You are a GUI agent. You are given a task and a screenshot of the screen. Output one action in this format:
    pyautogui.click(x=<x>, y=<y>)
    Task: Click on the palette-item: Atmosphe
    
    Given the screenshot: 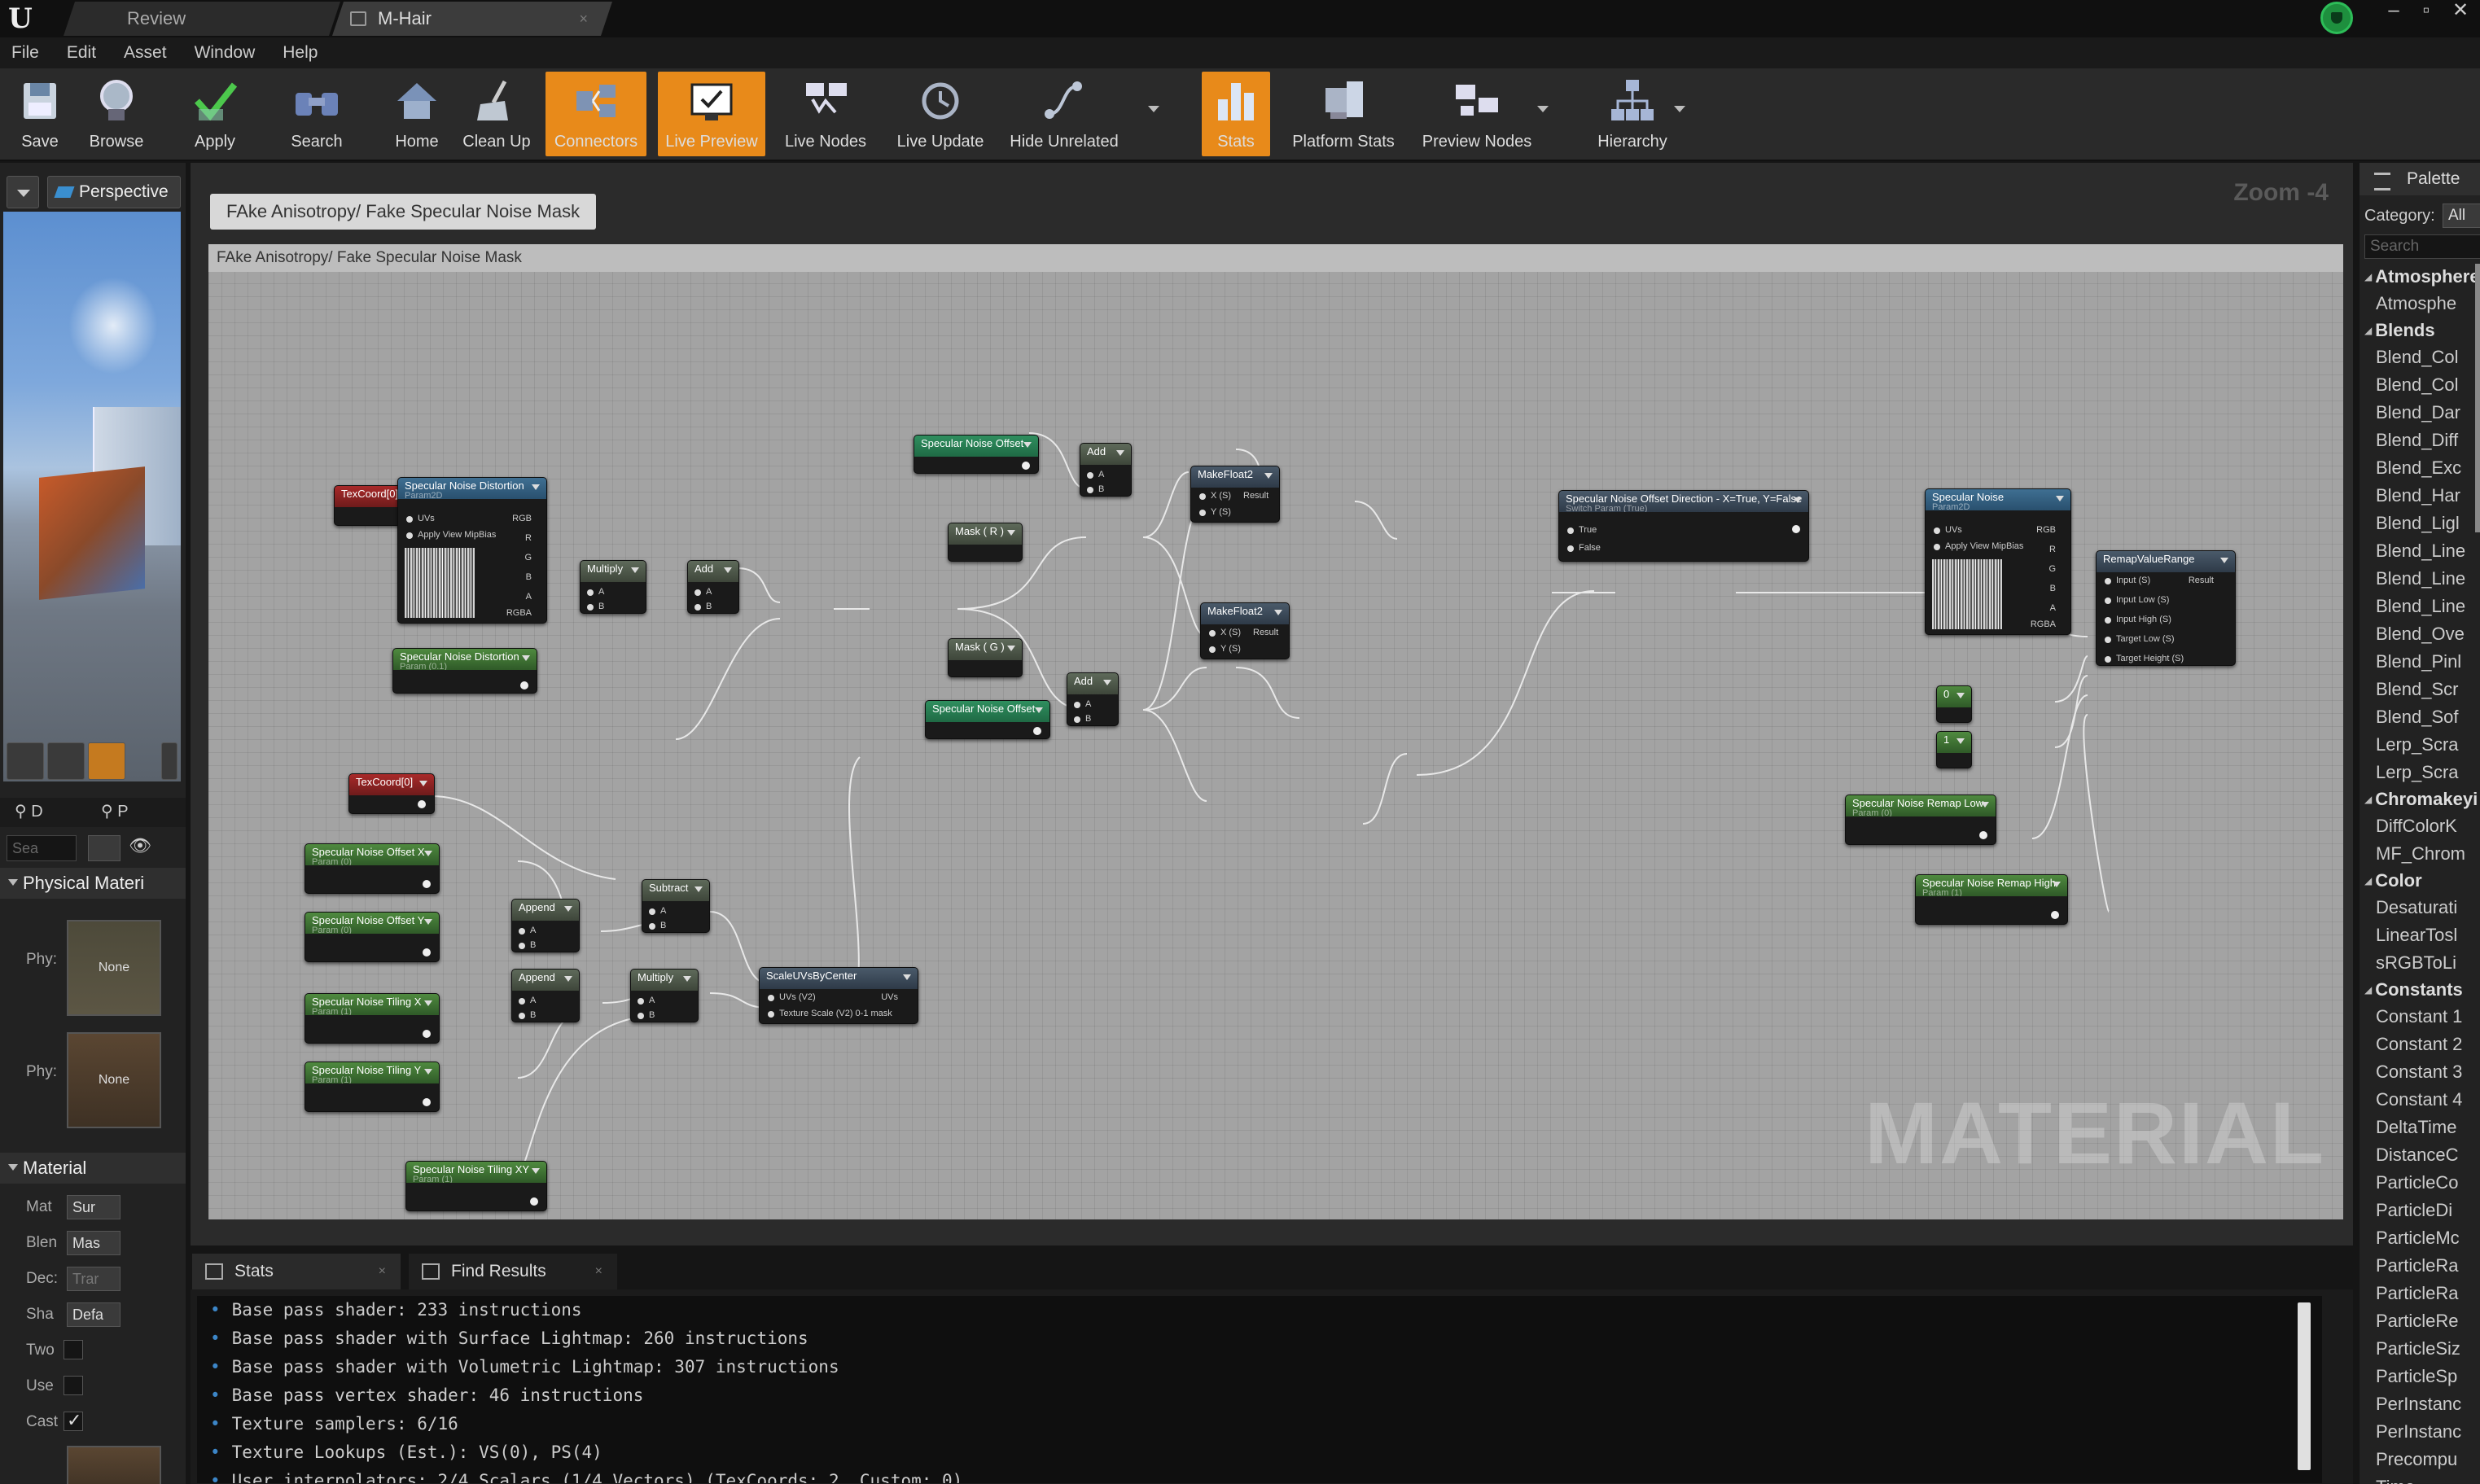 What is the action you would take?
    pyautogui.click(x=2420, y=303)
    